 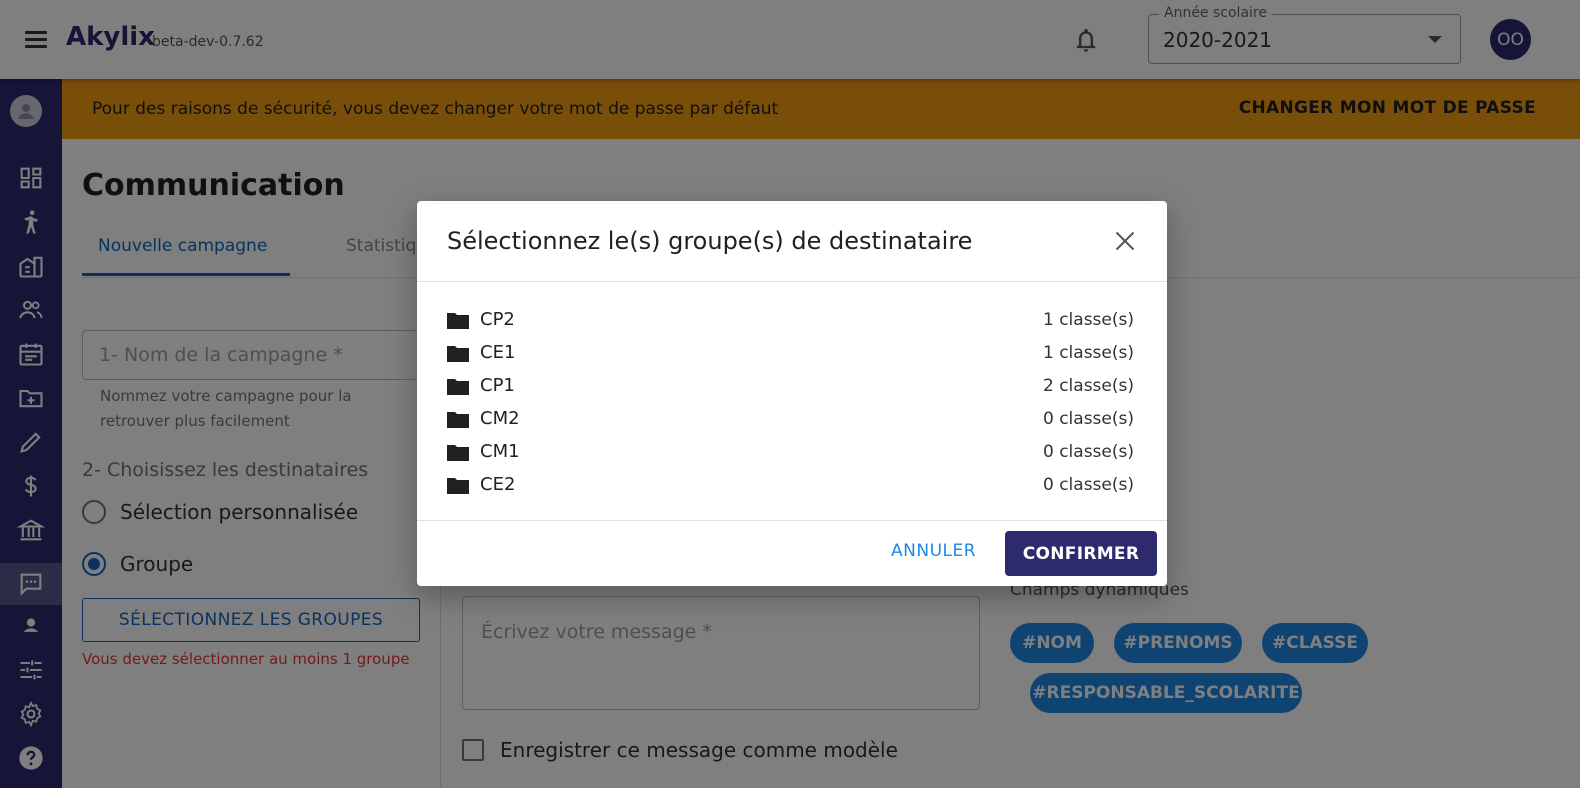 I want to click on group-row-cp2: CP2 1 classe(s), so click(x=790, y=319).